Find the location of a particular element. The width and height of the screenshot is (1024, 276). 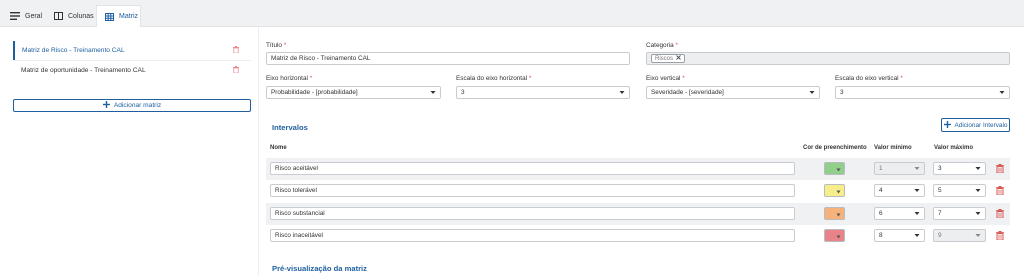

max-value-select: 7 is located at coordinates (959, 213).